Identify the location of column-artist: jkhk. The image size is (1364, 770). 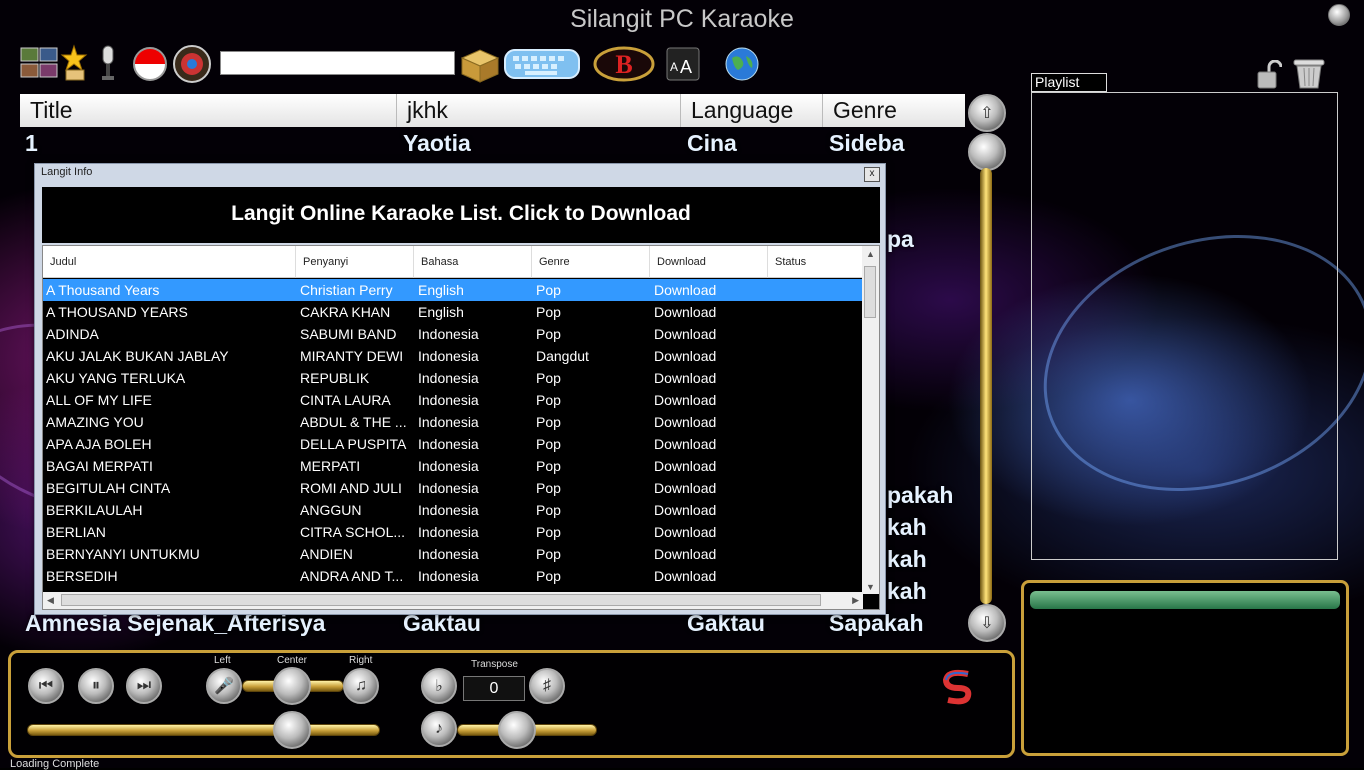
(539, 110).